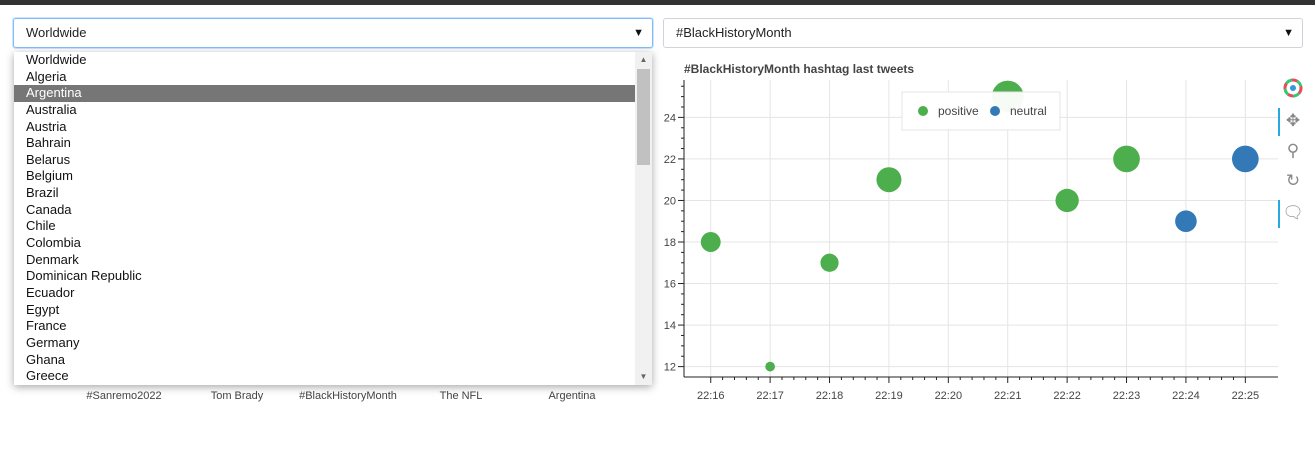 The height and width of the screenshot is (462, 1315). I want to click on y-tick-label: 16, so click(670, 285).